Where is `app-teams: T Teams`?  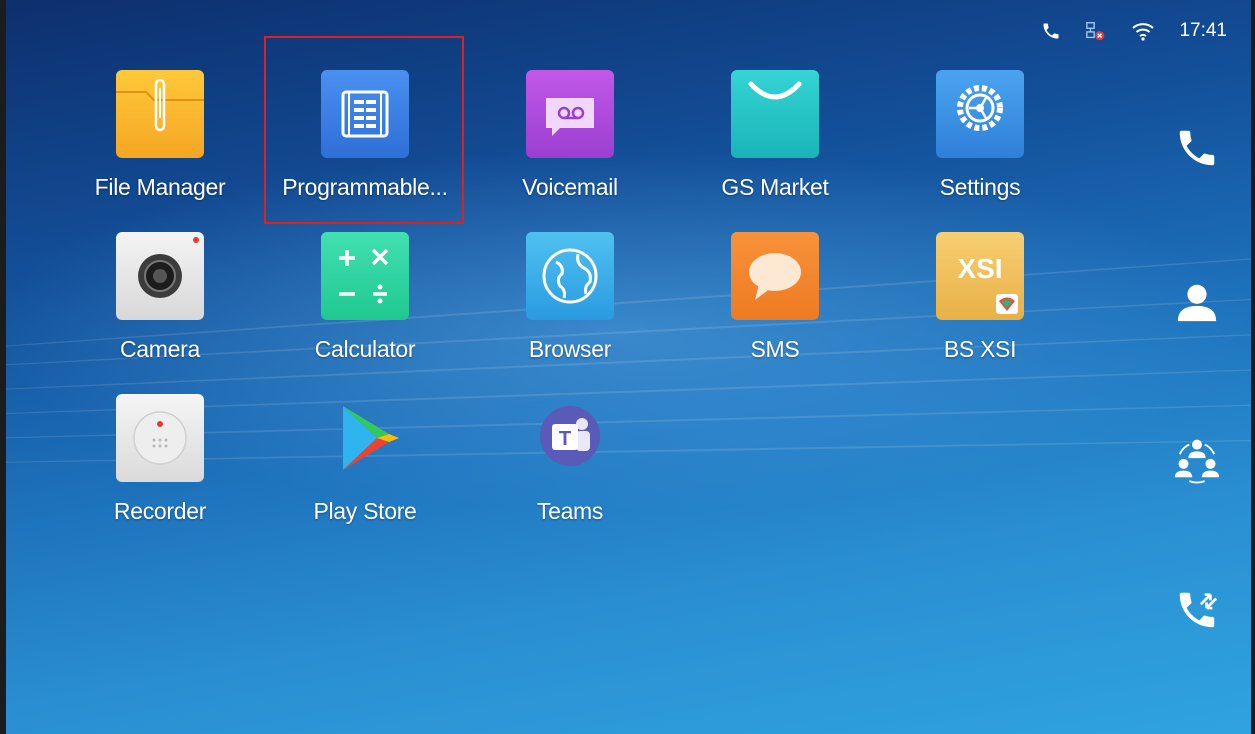
app-teams: T Teams is located at coordinates (570, 469).